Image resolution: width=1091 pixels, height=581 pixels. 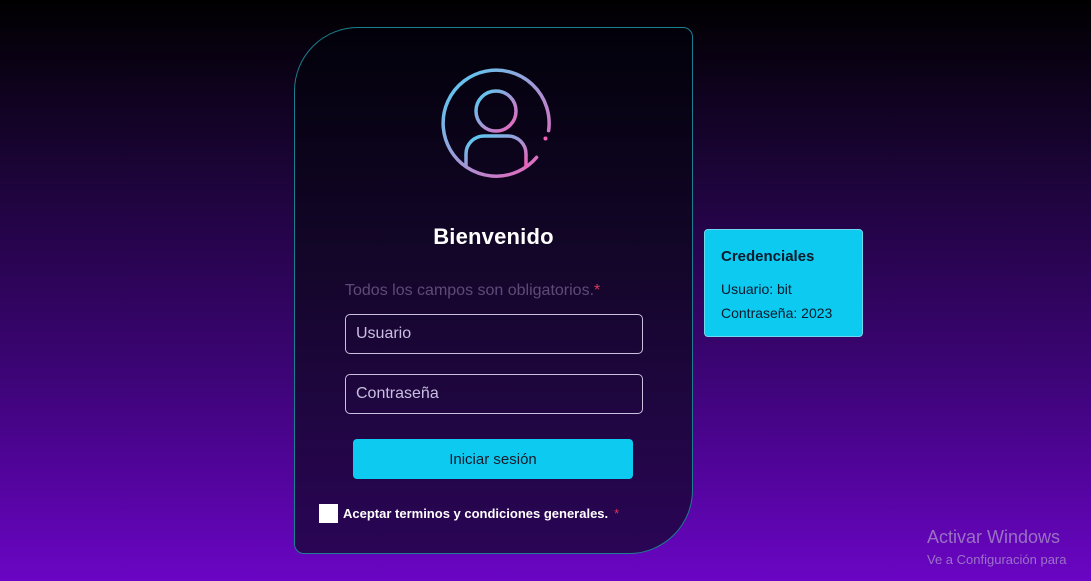 What do you see at coordinates (777, 313) in the screenshot?
I see `credentials-password: Contraseña: 2023` at bounding box center [777, 313].